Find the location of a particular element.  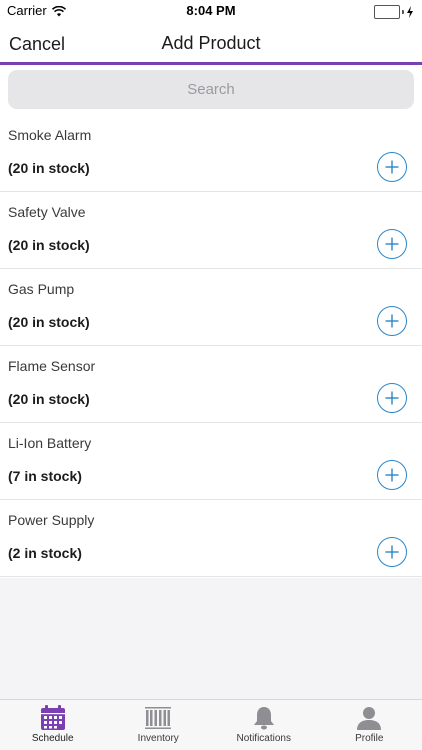

battery-indicator is located at coordinates (394, 12).